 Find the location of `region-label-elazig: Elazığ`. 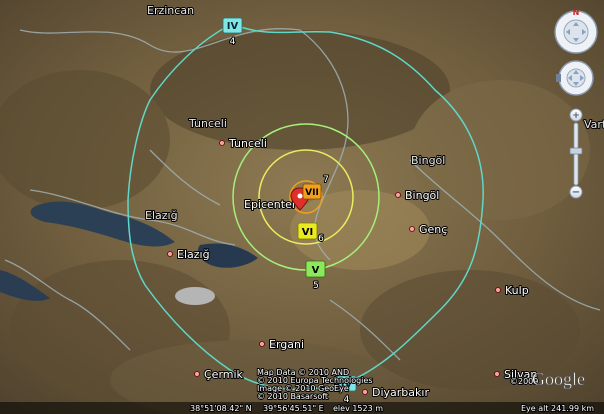

region-label-elazig: Elazığ is located at coordinates (161, 215).